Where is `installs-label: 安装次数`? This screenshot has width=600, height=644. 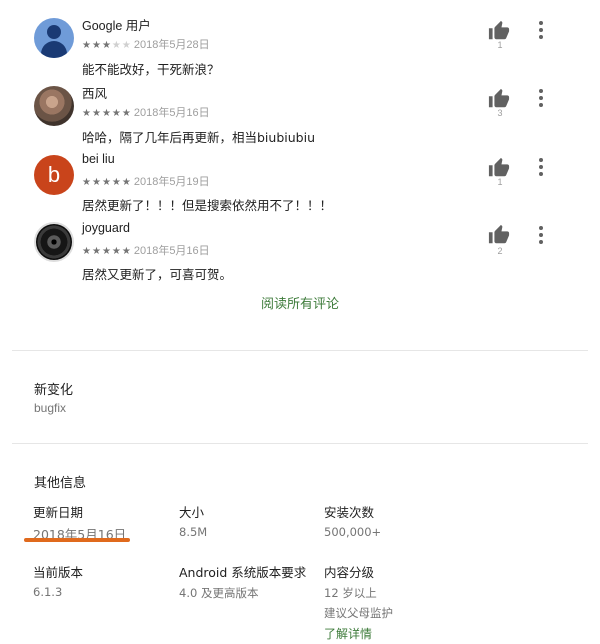 installs-label: 安装次数 is located at coordinates (349, 512).